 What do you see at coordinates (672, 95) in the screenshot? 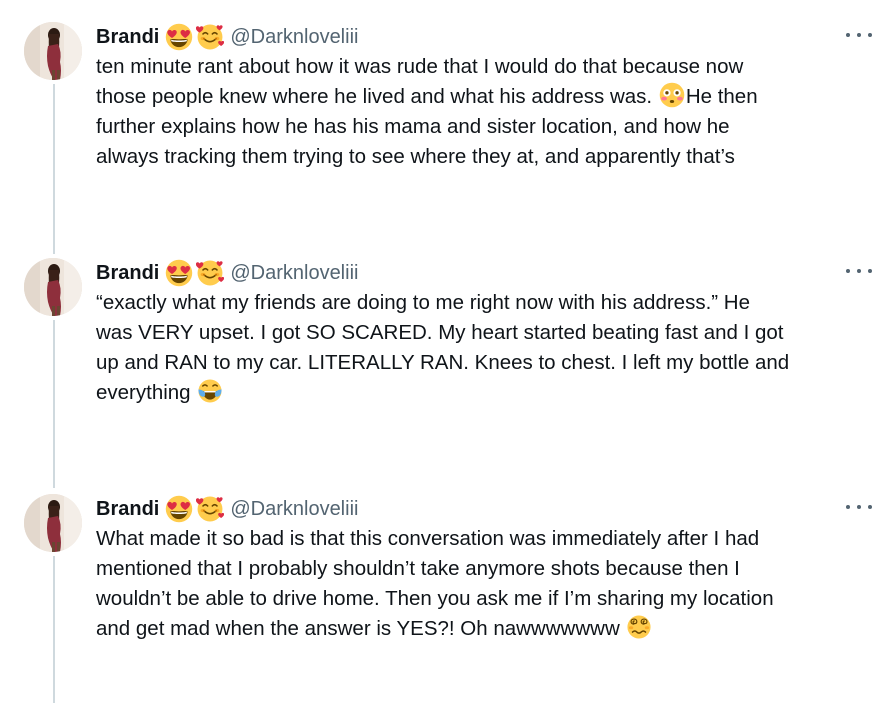
I see `flushed-face-emoji-icon` at bounding box center [672, 95].